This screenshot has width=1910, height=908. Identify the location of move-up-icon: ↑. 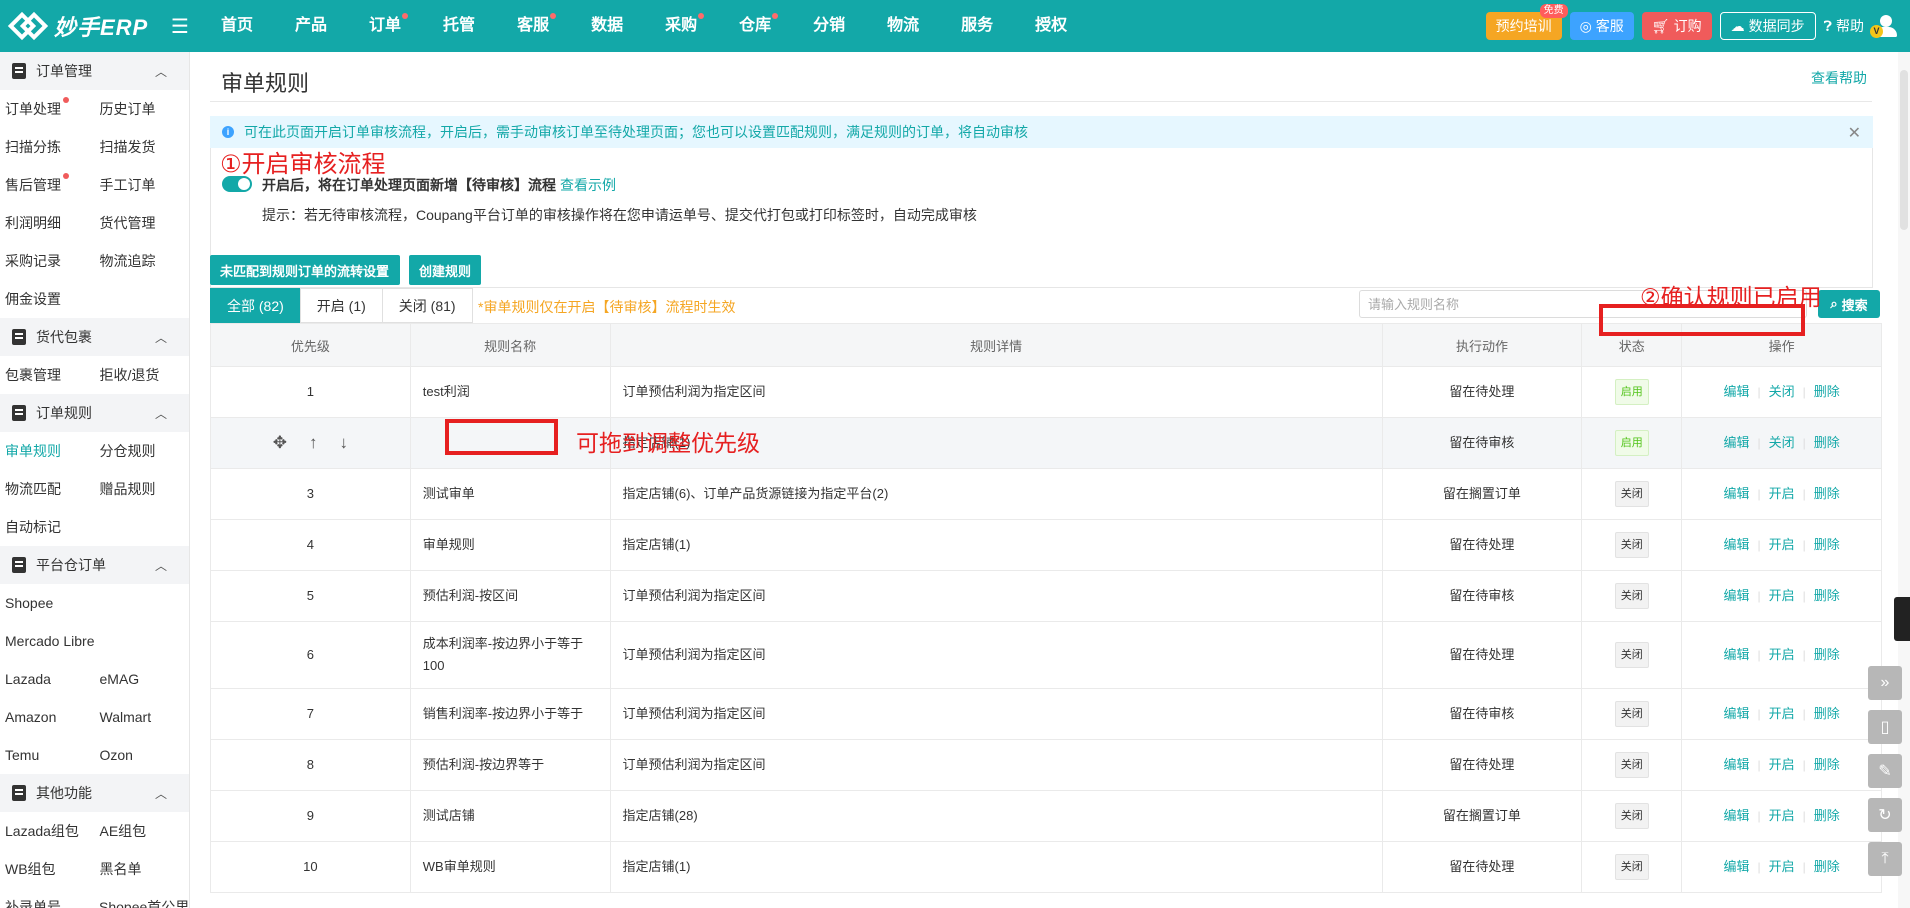
(313, 443).